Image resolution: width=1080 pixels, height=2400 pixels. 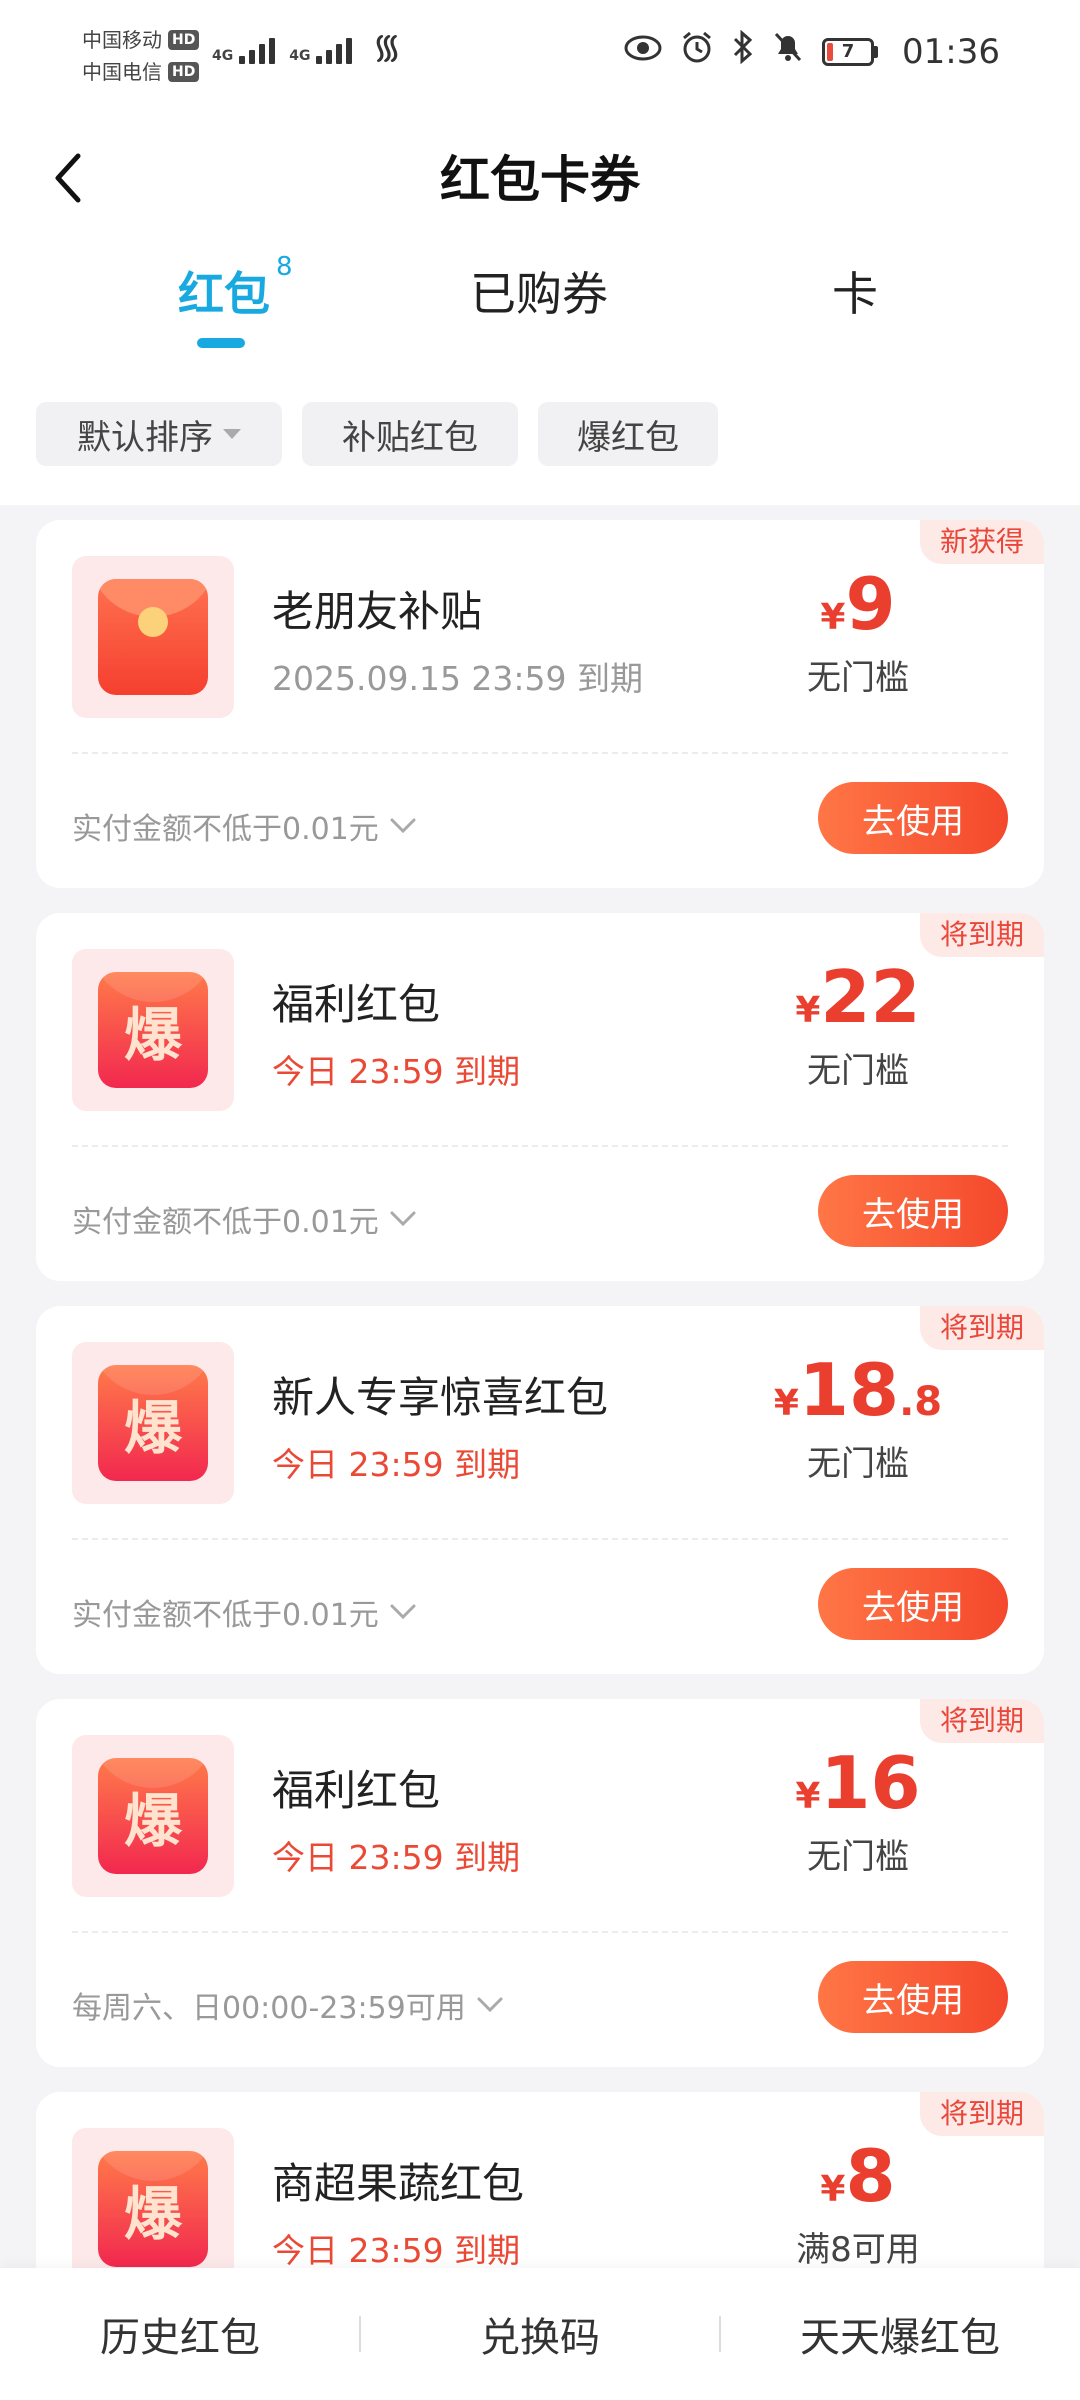 I want to click on carrier-info: 中国移动 HD 中国电信 HD, so click(x=141, y=56).